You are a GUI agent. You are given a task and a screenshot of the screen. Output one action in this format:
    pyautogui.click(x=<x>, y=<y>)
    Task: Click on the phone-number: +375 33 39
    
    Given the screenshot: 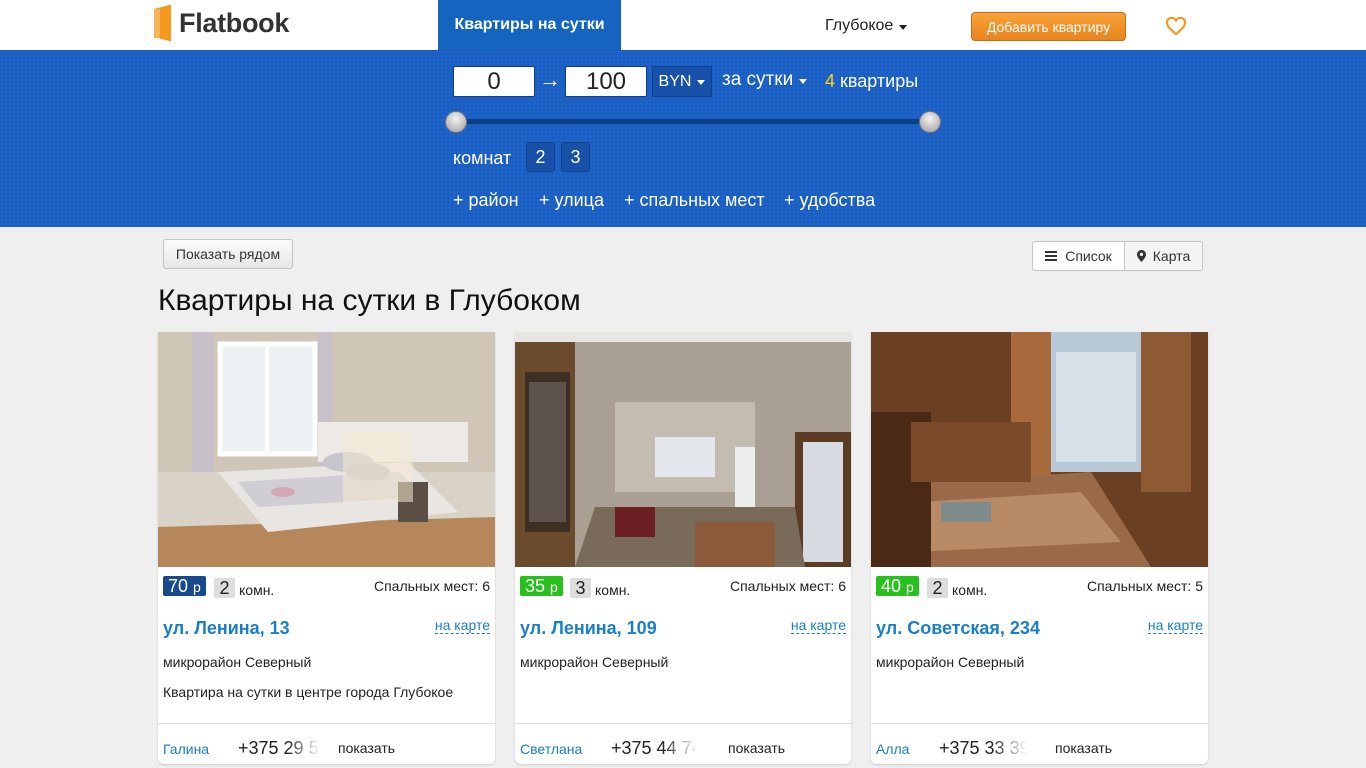 What is the action you would take?
    pyautogui.click(x=984, y=748)
    